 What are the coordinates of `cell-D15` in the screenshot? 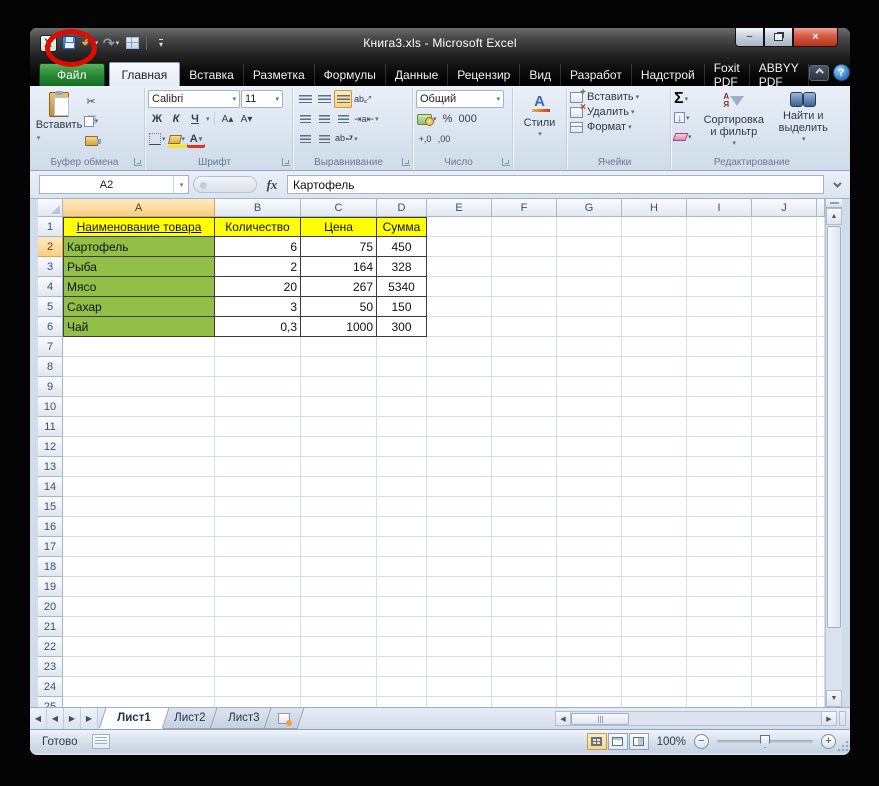 It's located at (402, 507).